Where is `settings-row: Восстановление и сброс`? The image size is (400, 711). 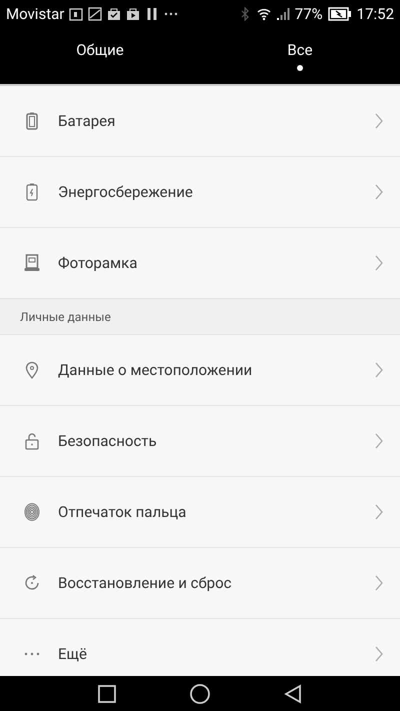
settings-row: Восстановление и сброс is located at coordinates (200, 583).